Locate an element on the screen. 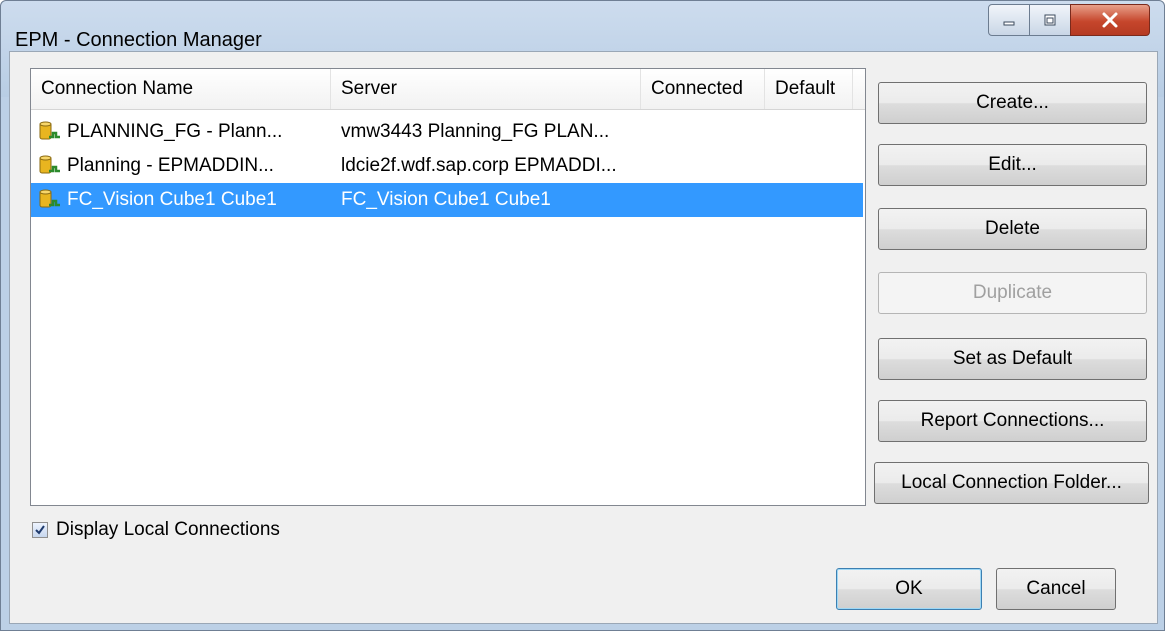 Image resolution: width=1167 pixels, height=633 pixels. connection-server: FC_Vision Cube1 Cube1 is located at coordinates (446, 199).